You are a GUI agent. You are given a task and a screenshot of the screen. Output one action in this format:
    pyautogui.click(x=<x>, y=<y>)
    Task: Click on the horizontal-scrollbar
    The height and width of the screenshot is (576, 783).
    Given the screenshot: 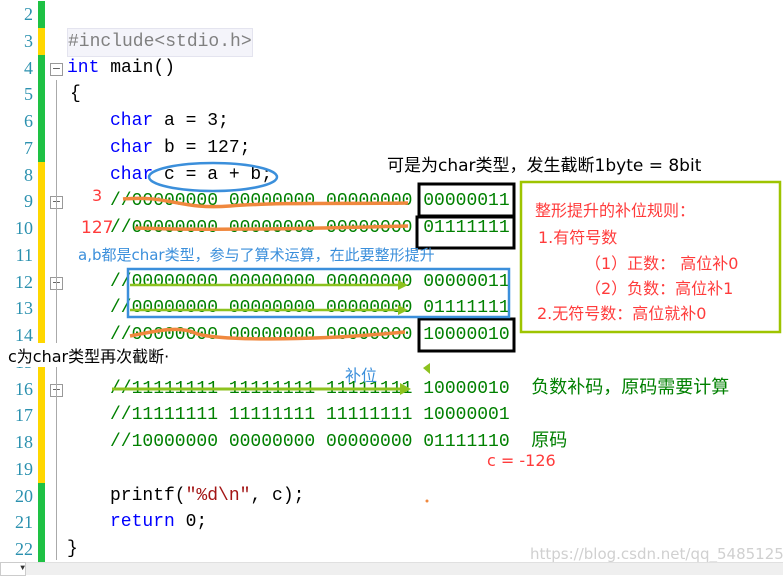 What is the action you would take?
    pyautogui.click(x=391, y=568)
    